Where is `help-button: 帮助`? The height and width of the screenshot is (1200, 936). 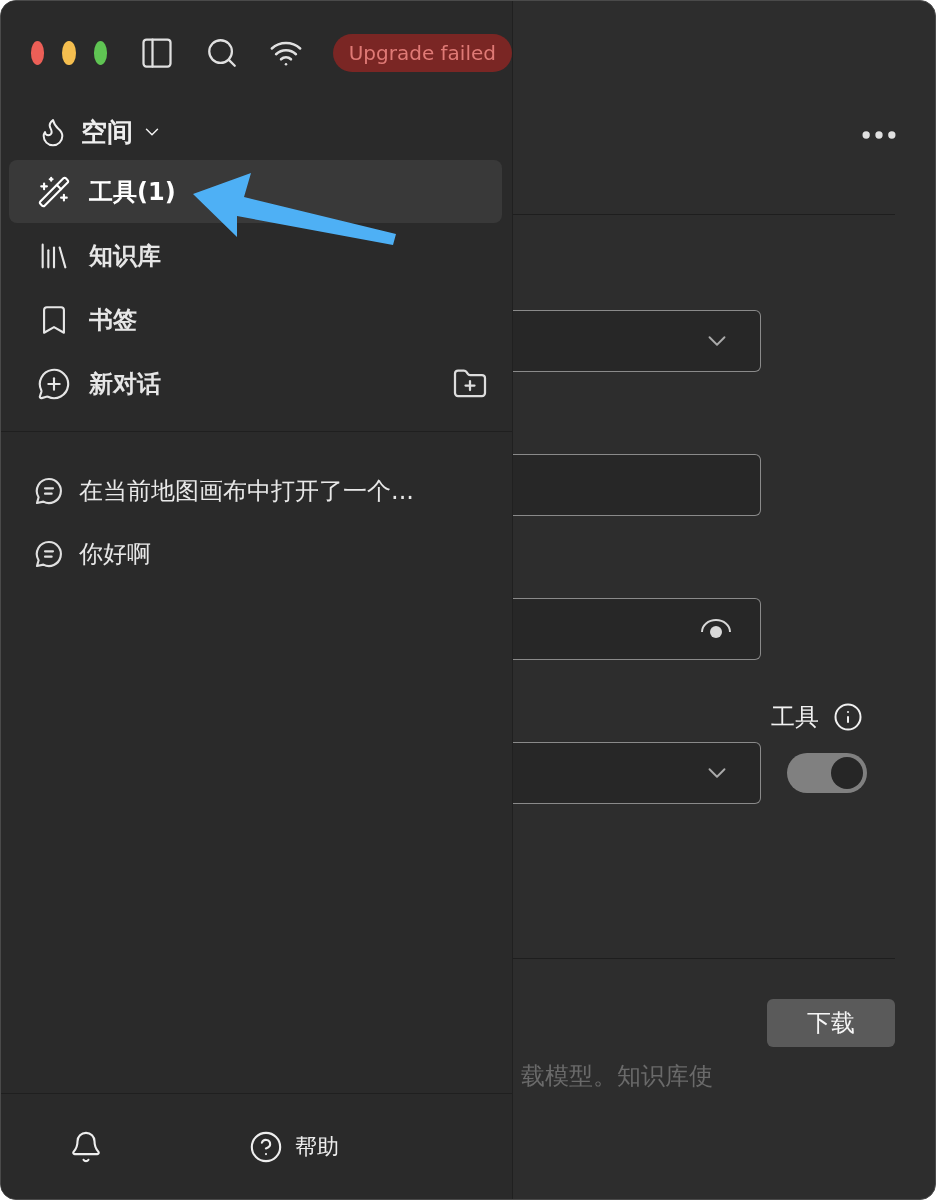 help-button: 帮助 is located at coordinates (294, 1146).